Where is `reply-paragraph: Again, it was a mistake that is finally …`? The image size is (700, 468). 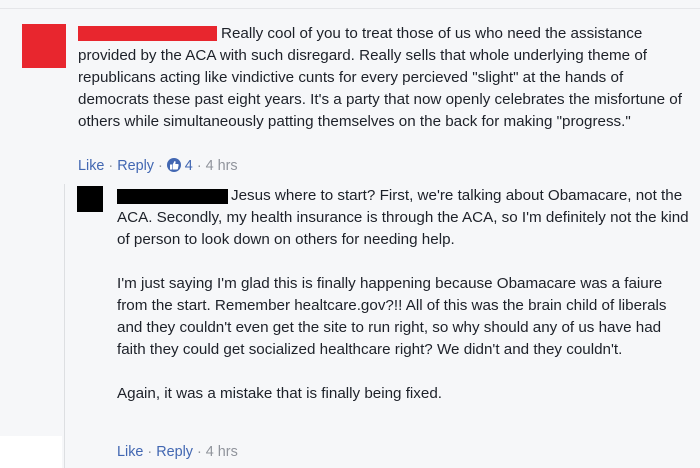
reply-paragraph: Again, it was a mistake that is finally … is located at coordinates (280, 393).